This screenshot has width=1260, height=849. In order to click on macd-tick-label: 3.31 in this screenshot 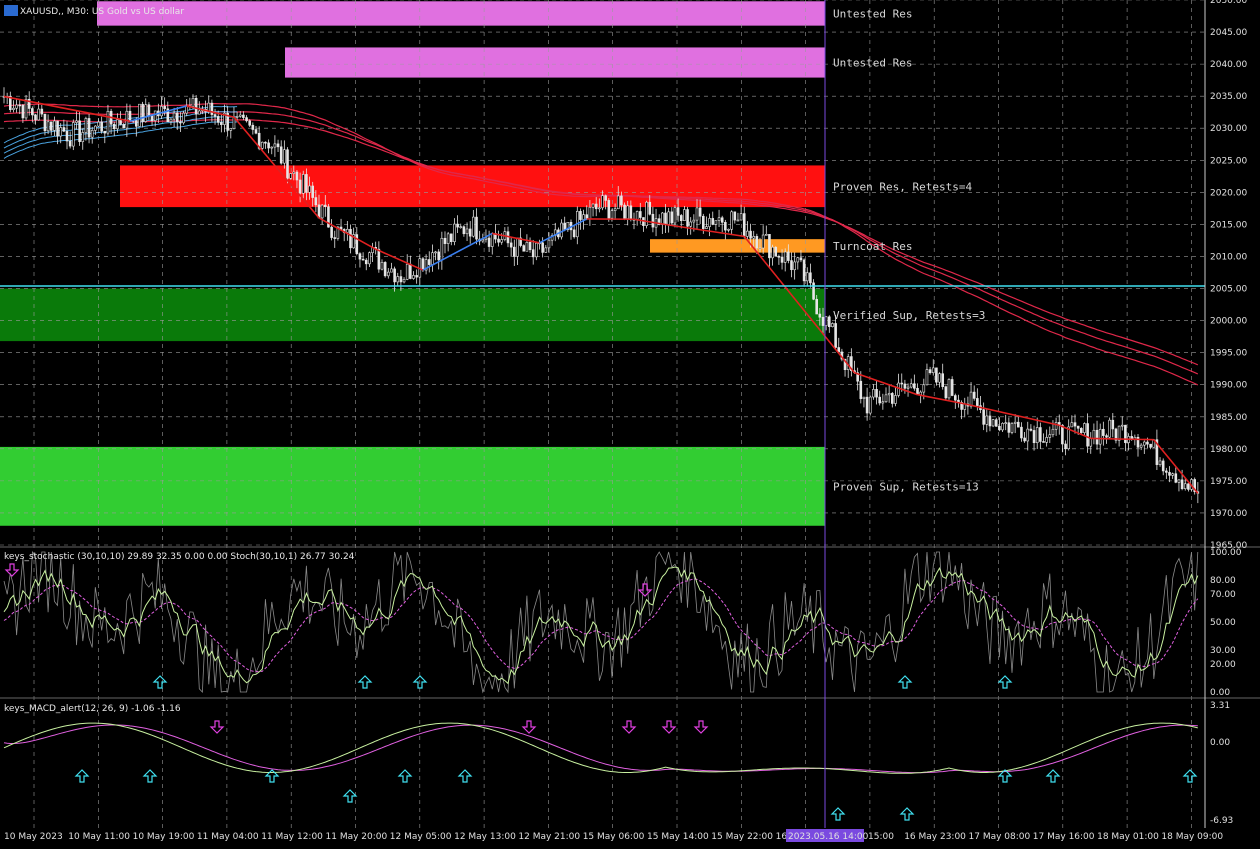, I will do `click(1220, 706)`.